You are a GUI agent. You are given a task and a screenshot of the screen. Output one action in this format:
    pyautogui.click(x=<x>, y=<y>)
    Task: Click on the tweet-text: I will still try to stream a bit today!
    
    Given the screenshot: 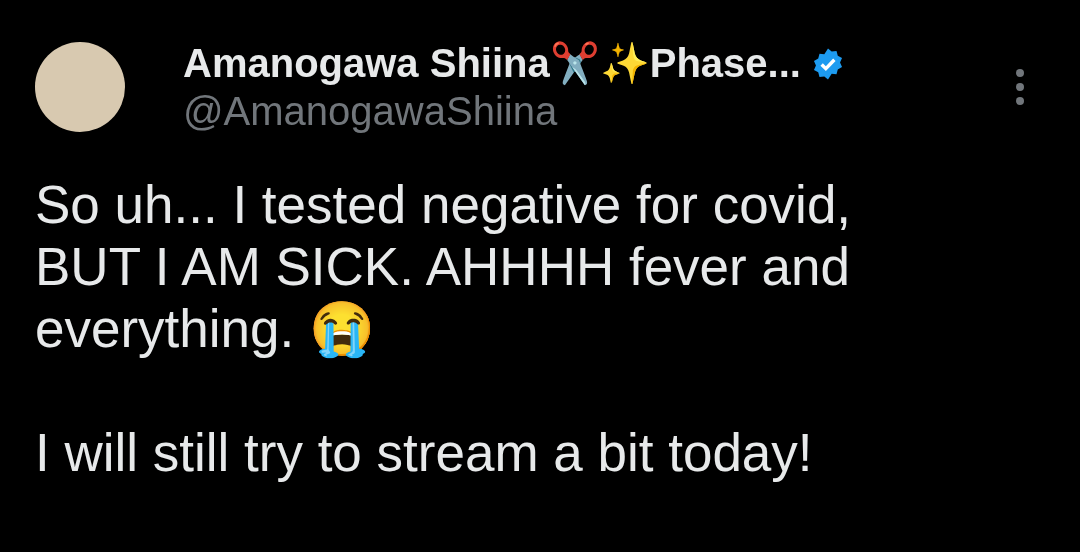 What is the action you would take?
    pyautogui.click(x=424, y=453)
    